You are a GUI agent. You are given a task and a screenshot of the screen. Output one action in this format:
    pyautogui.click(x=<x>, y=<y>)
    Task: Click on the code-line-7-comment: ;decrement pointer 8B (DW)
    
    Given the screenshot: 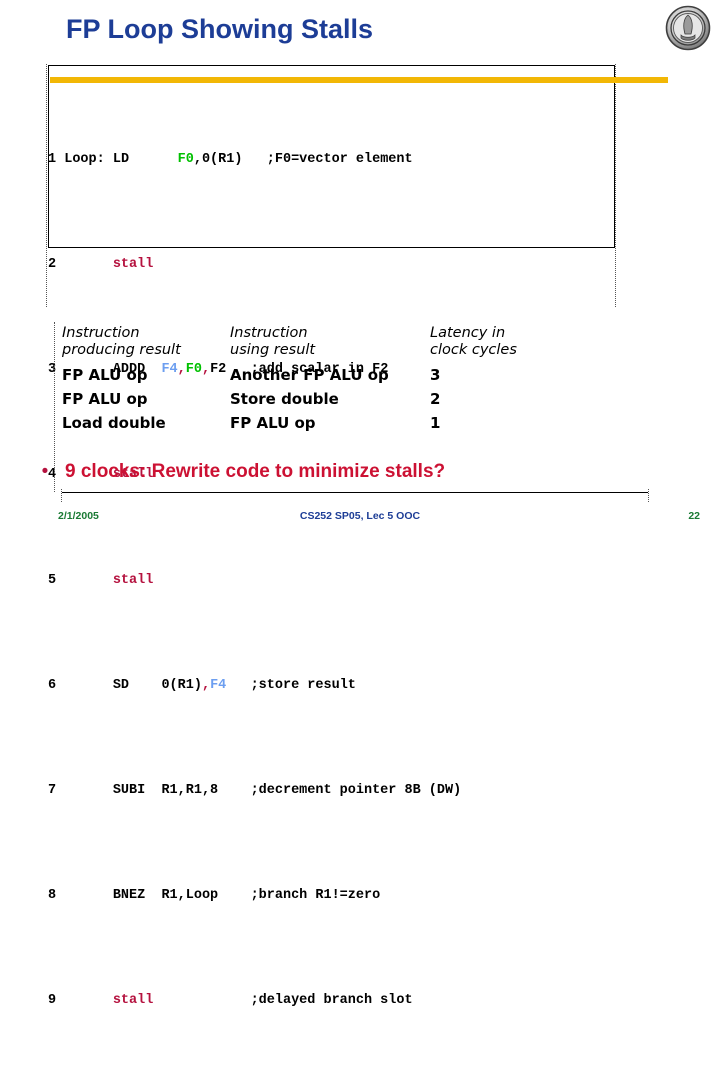 What is the action you would take?
    pyautogui.click(x=356, y=791)
    